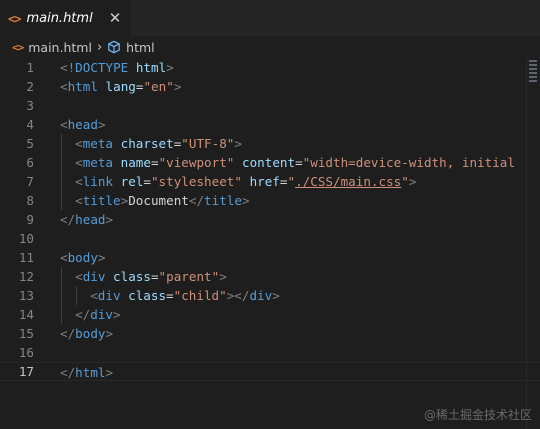  I want to click on code-text: < meta charset = "UTF-8" >, so click(158, 143).